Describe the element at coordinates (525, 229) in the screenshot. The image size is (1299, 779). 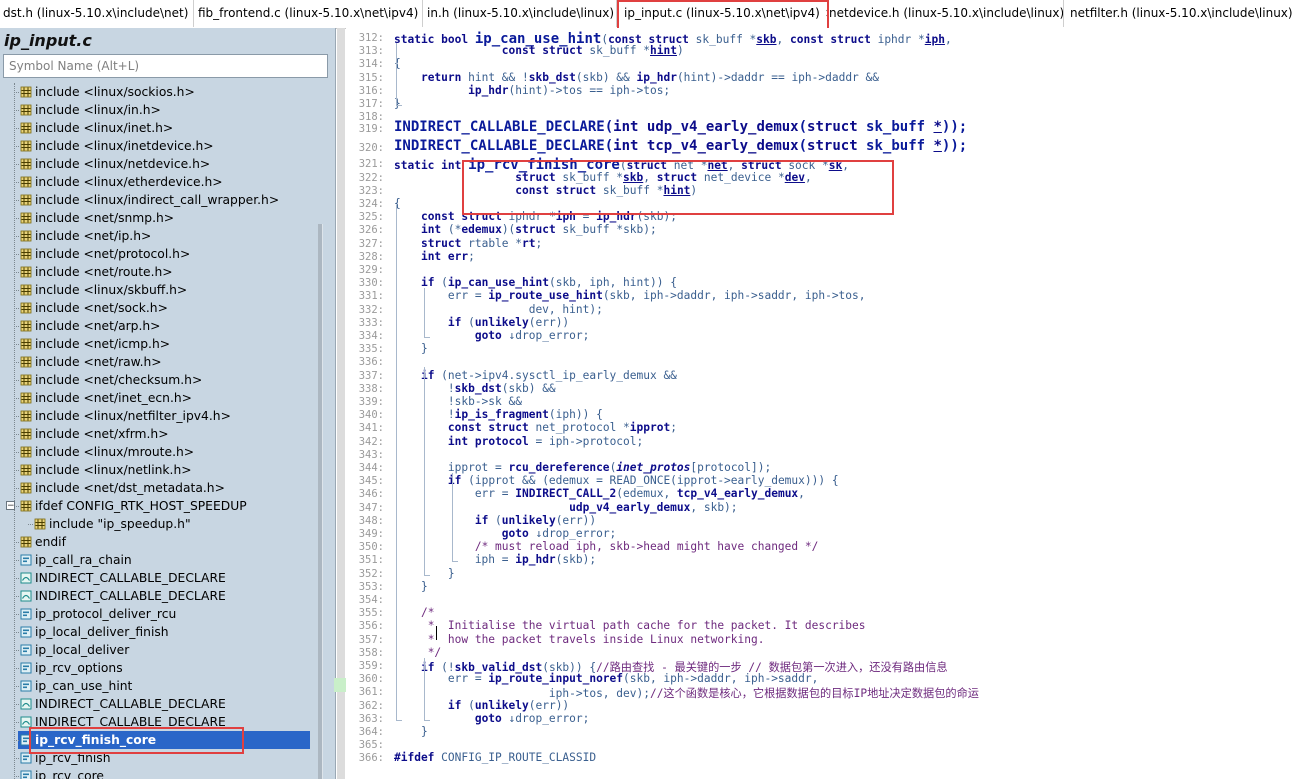
I see `code-line: int (*edemux)(struct sk_buff *skb);` at that location.